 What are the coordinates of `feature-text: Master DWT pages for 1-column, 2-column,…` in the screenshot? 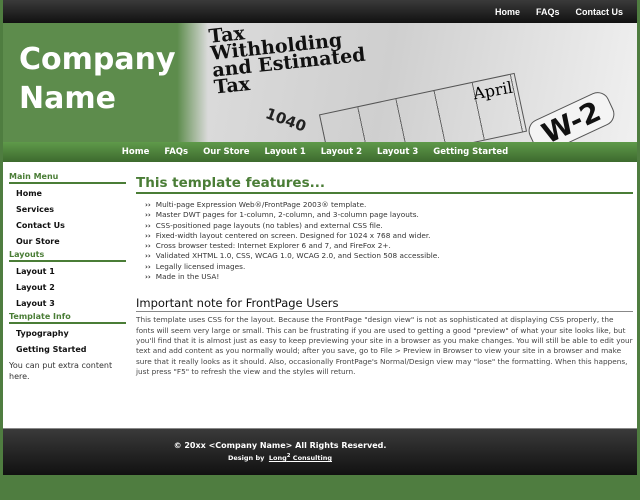 It's located at (287, 215).